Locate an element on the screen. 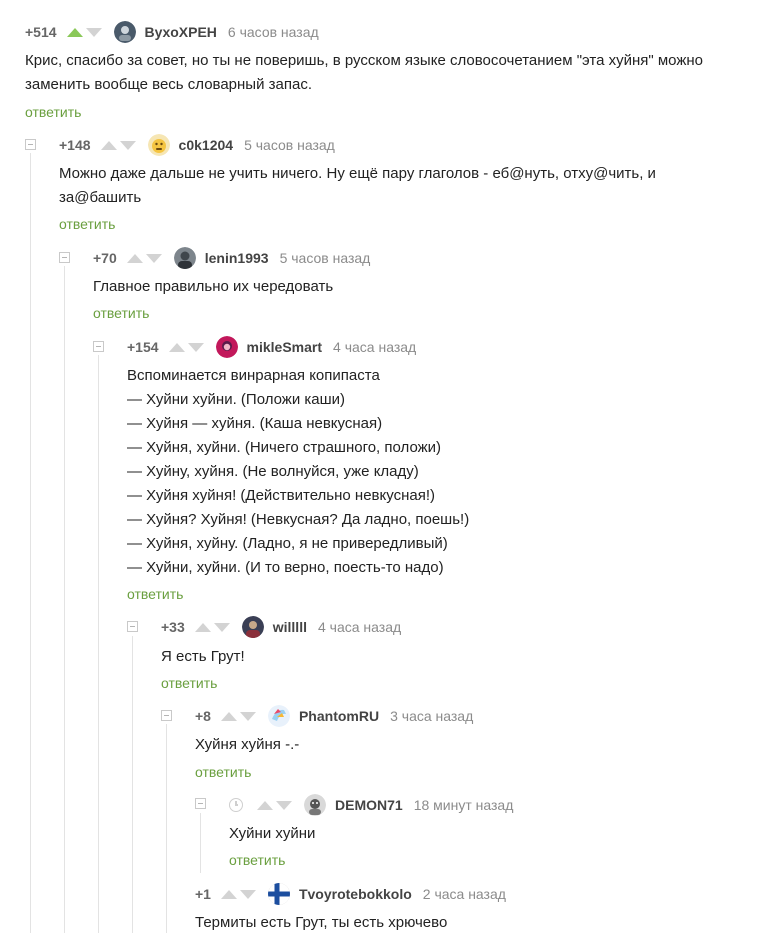 The height and width of the screenshot is (935, 759). comment-header: +154 mikleSmart 4 часа назад is located at coordinates (271, 347).